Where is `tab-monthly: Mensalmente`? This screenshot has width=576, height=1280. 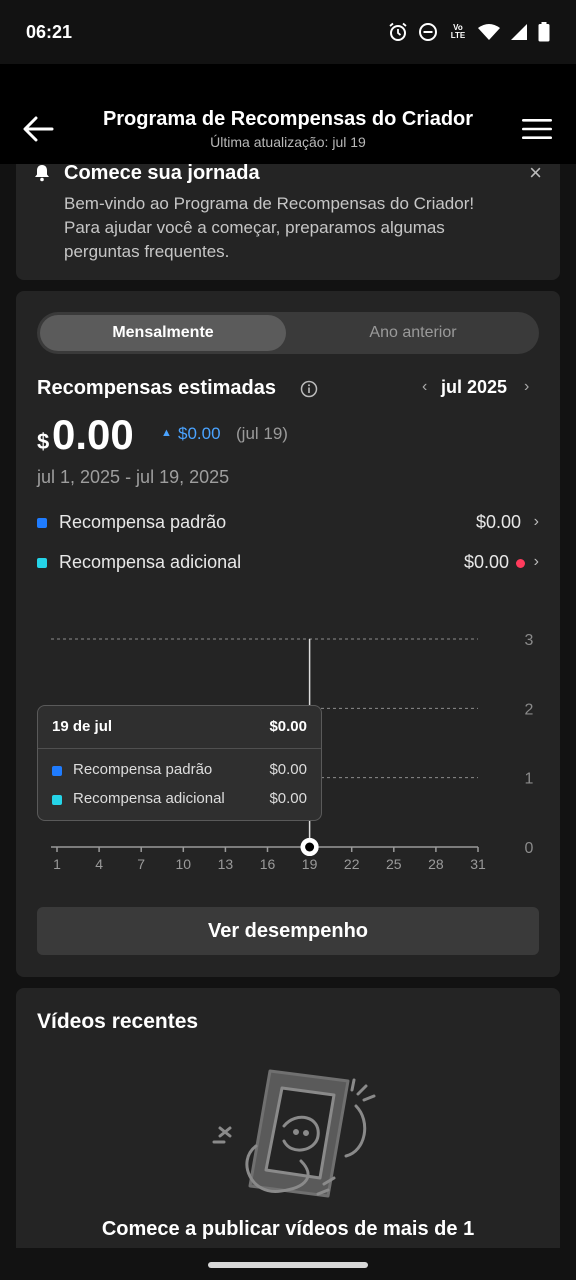
tab-monthly: Mensalmente is located at coordinates (163, 333).